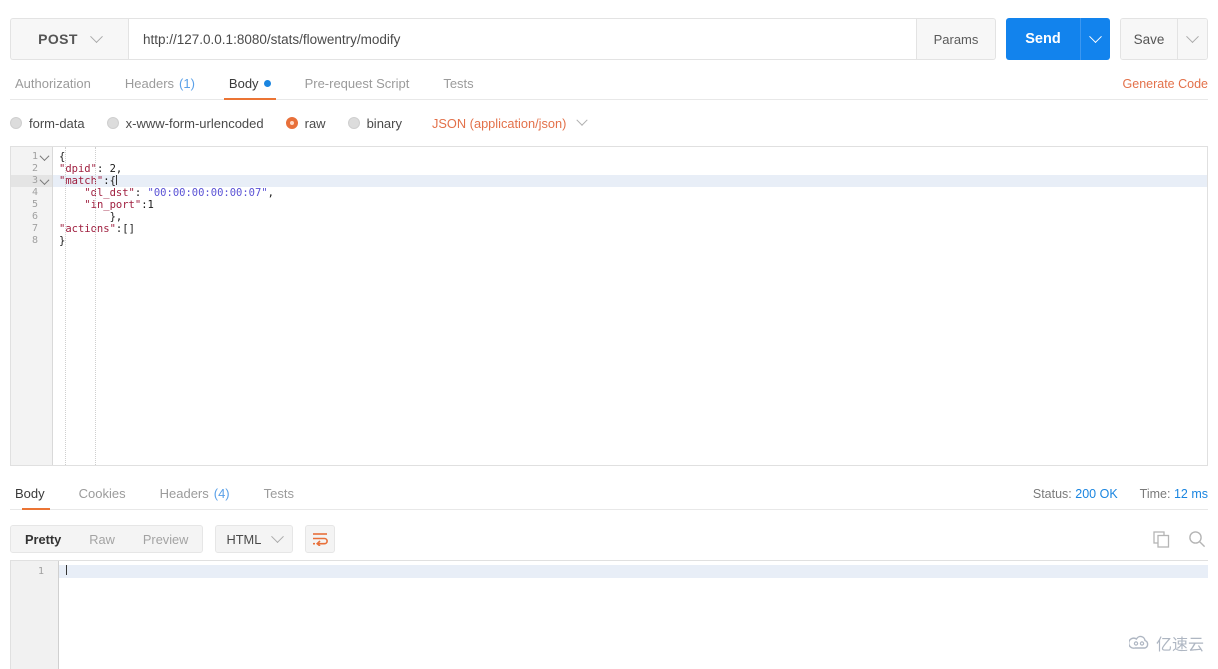 The height and width of the screenshot is (669, 1218). I want to click on line-number: 1, so click(31, 156).